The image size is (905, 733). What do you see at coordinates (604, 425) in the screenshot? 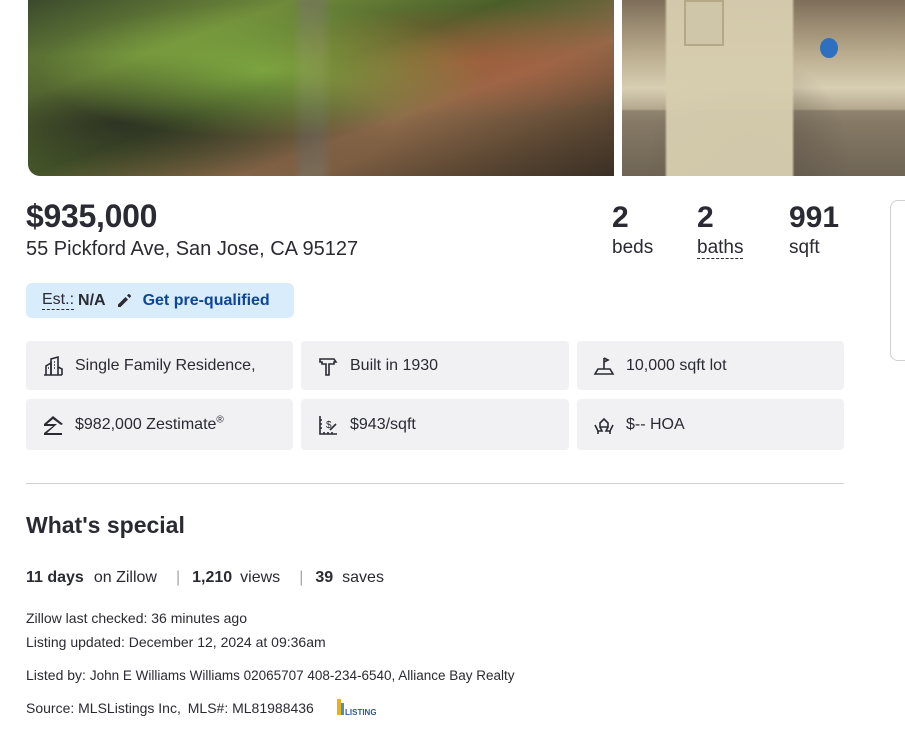
I see `hoa-hands-icon` at bounding box center [604, 425].